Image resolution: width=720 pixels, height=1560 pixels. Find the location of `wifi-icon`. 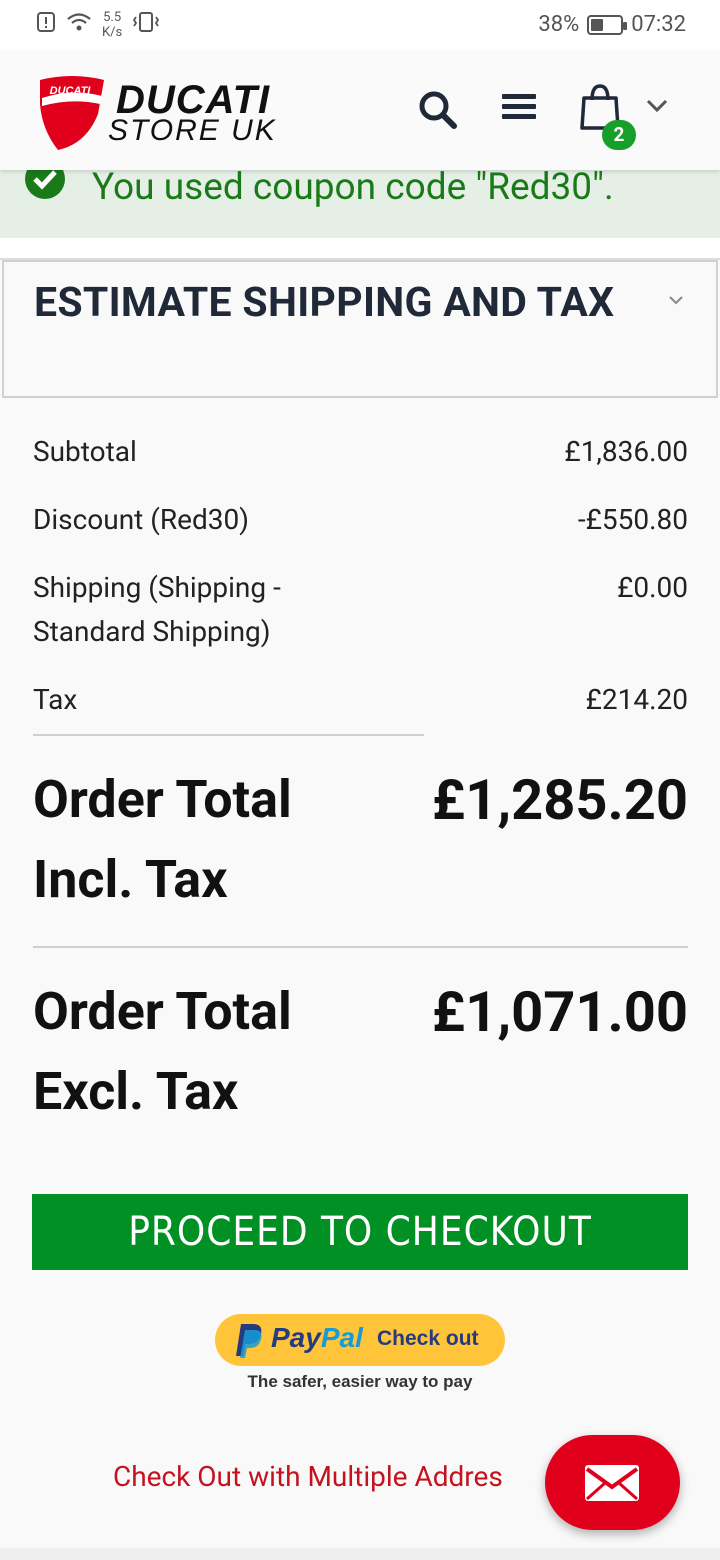

wifi-icon is located at coordinates (79, 25).